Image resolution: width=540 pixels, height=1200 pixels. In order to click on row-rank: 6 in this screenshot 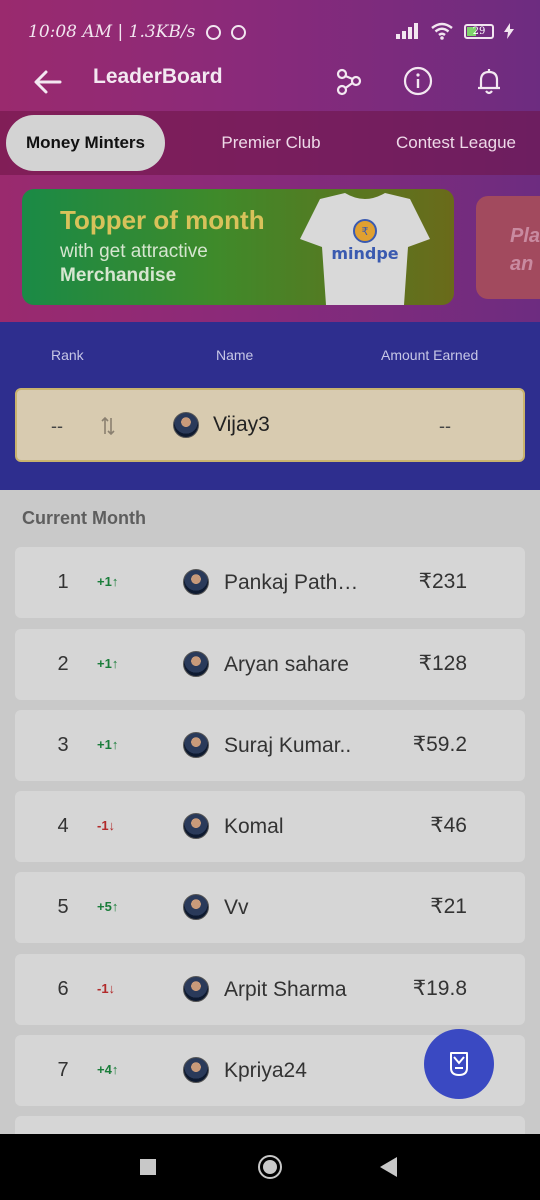, I will do `click(63, 989)`.